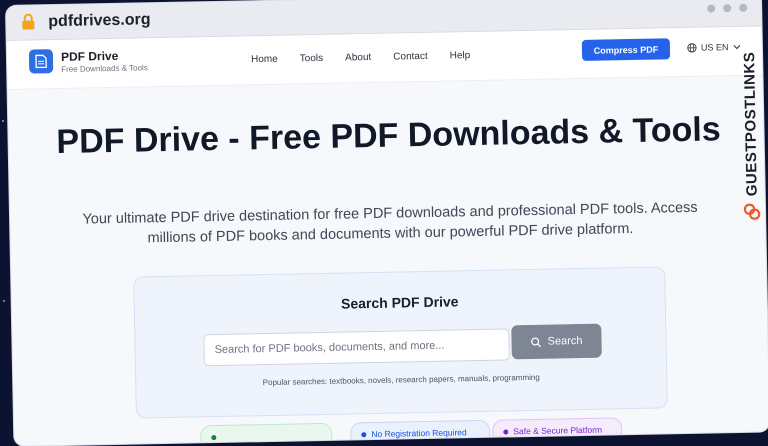 The image size is (768, 446). I want to click on brand-name: PDF Drive, so click(90, 56).